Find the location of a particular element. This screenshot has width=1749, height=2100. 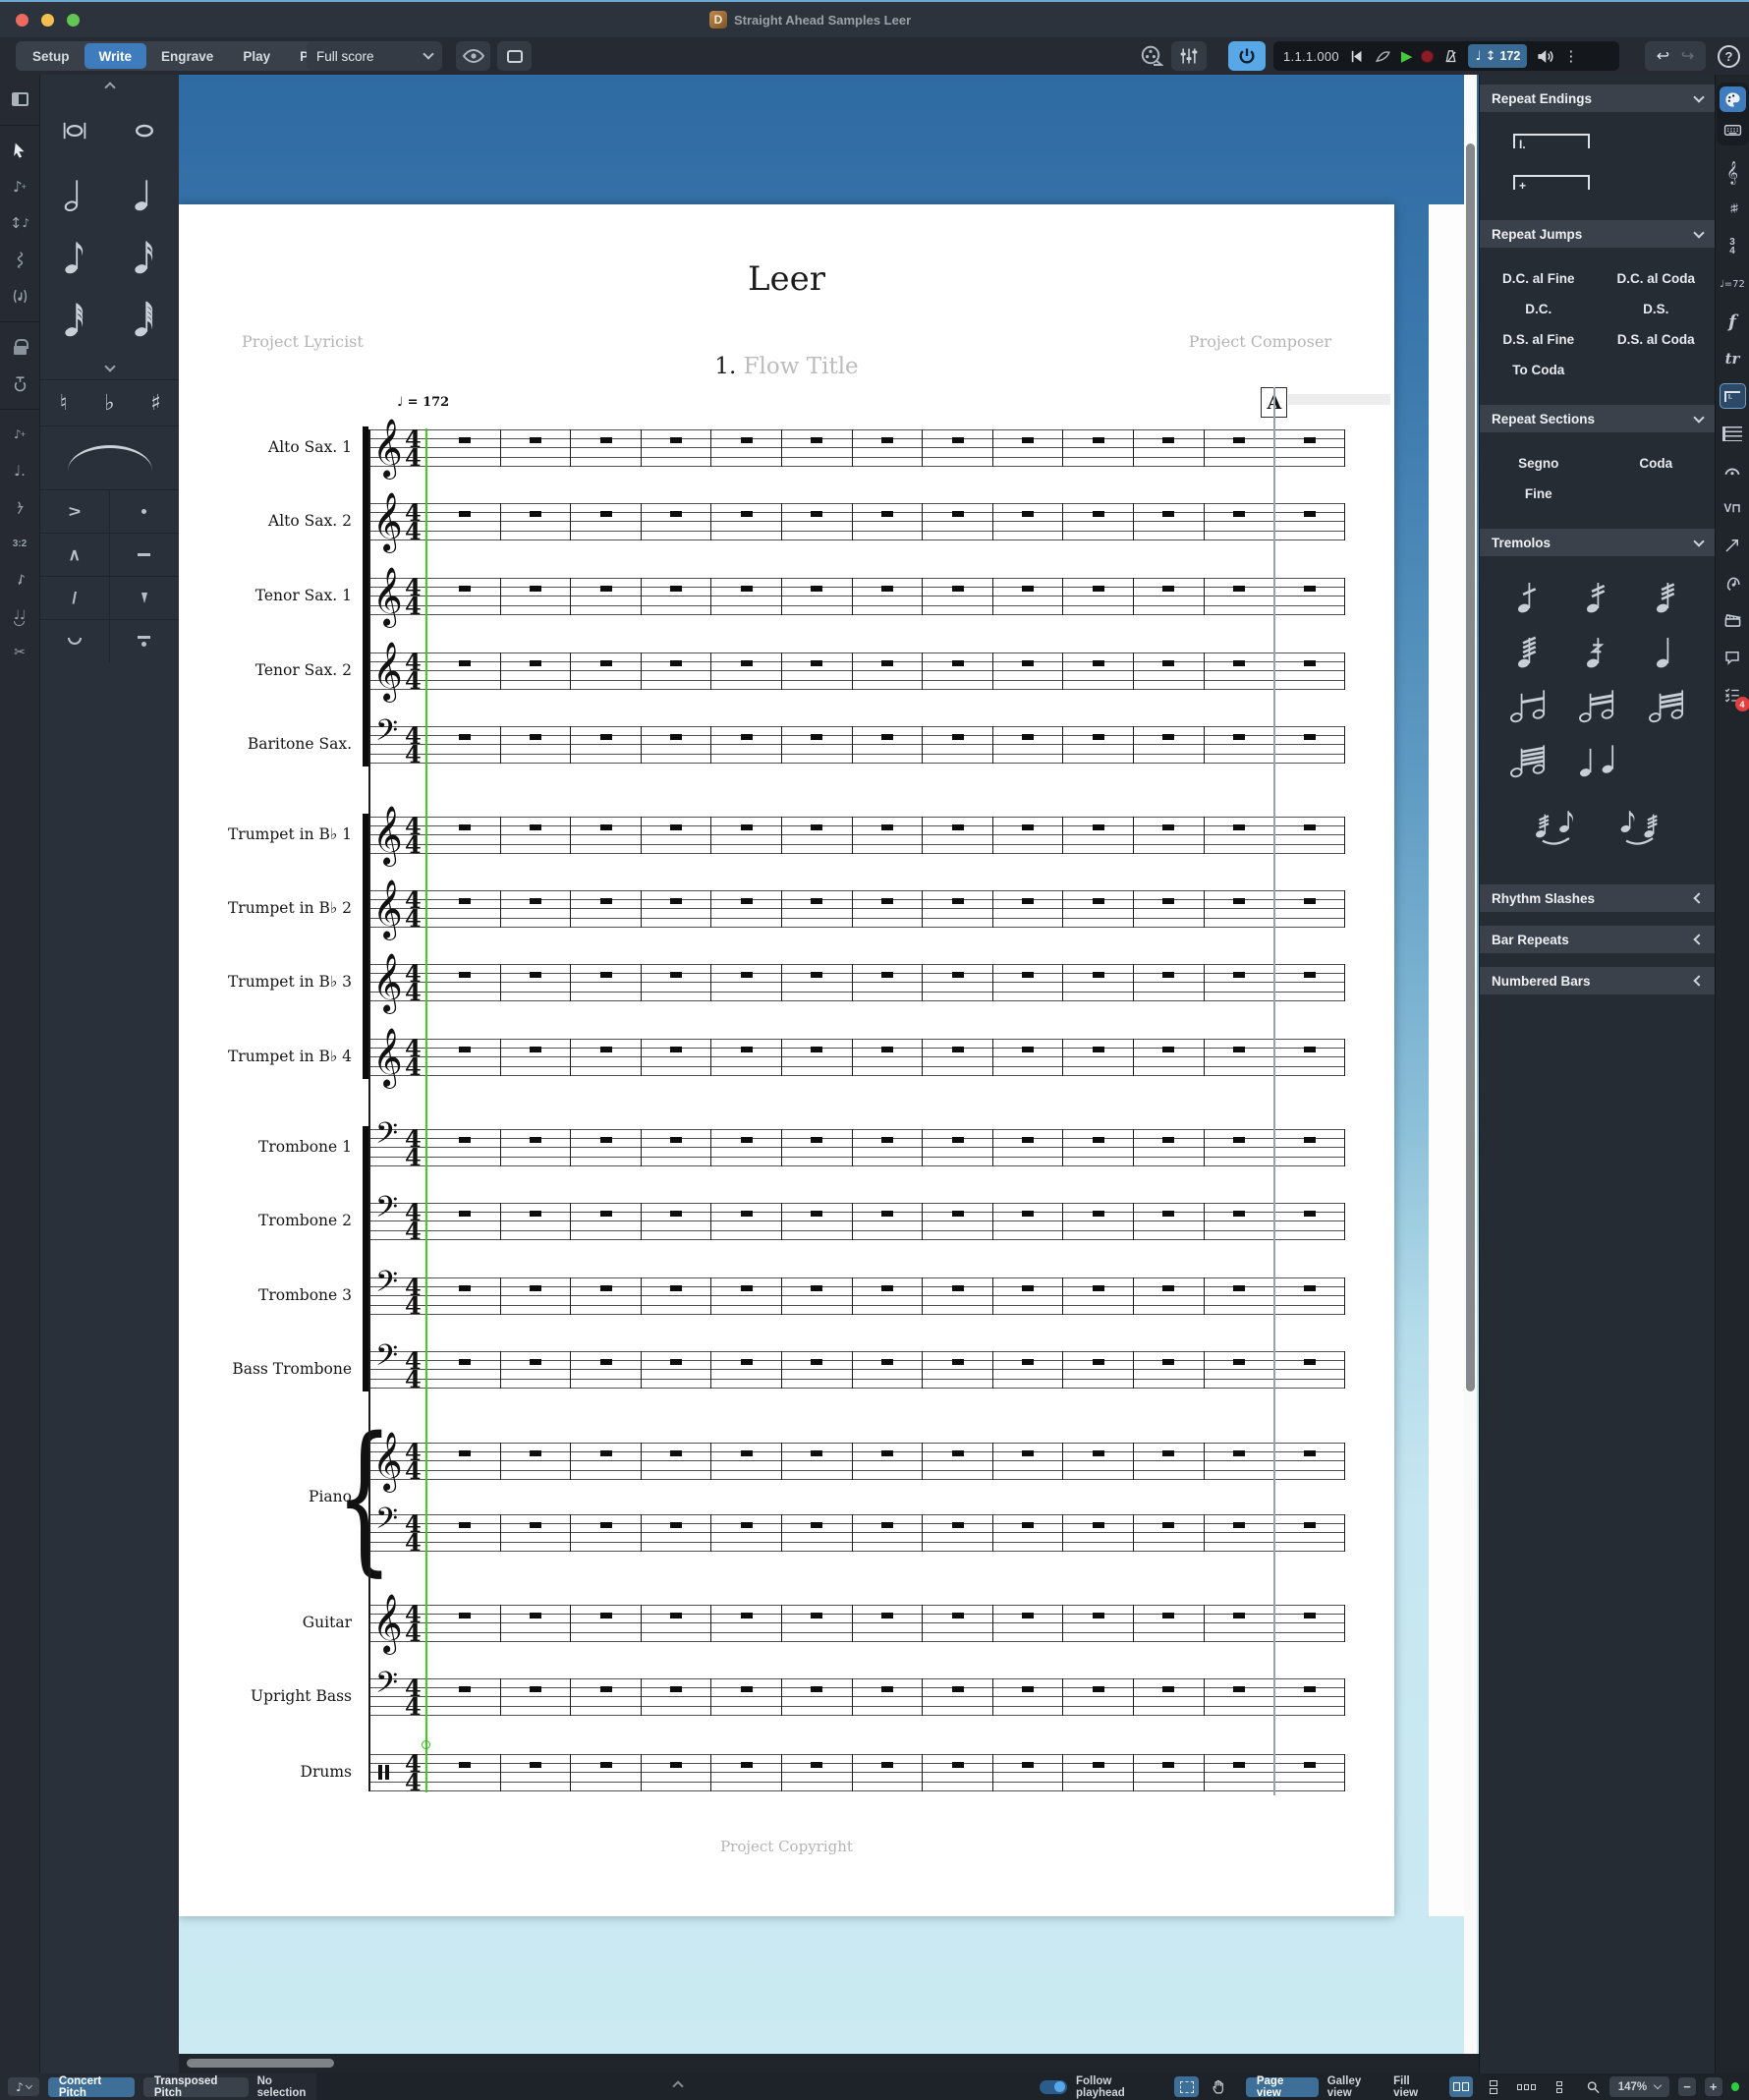

audio-engine-power-button is located at coordinates (1247, 56).